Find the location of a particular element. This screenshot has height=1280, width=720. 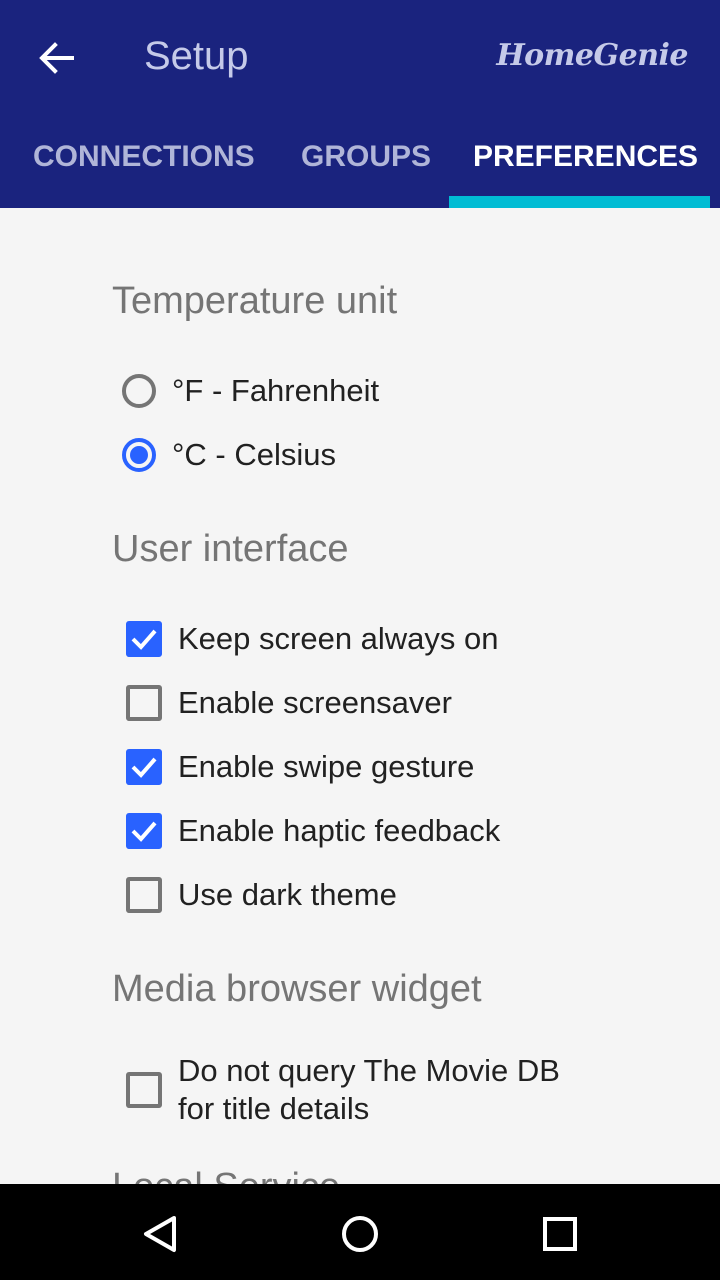

section-title-media: Media browser widget is located at coordinates (297, 989).